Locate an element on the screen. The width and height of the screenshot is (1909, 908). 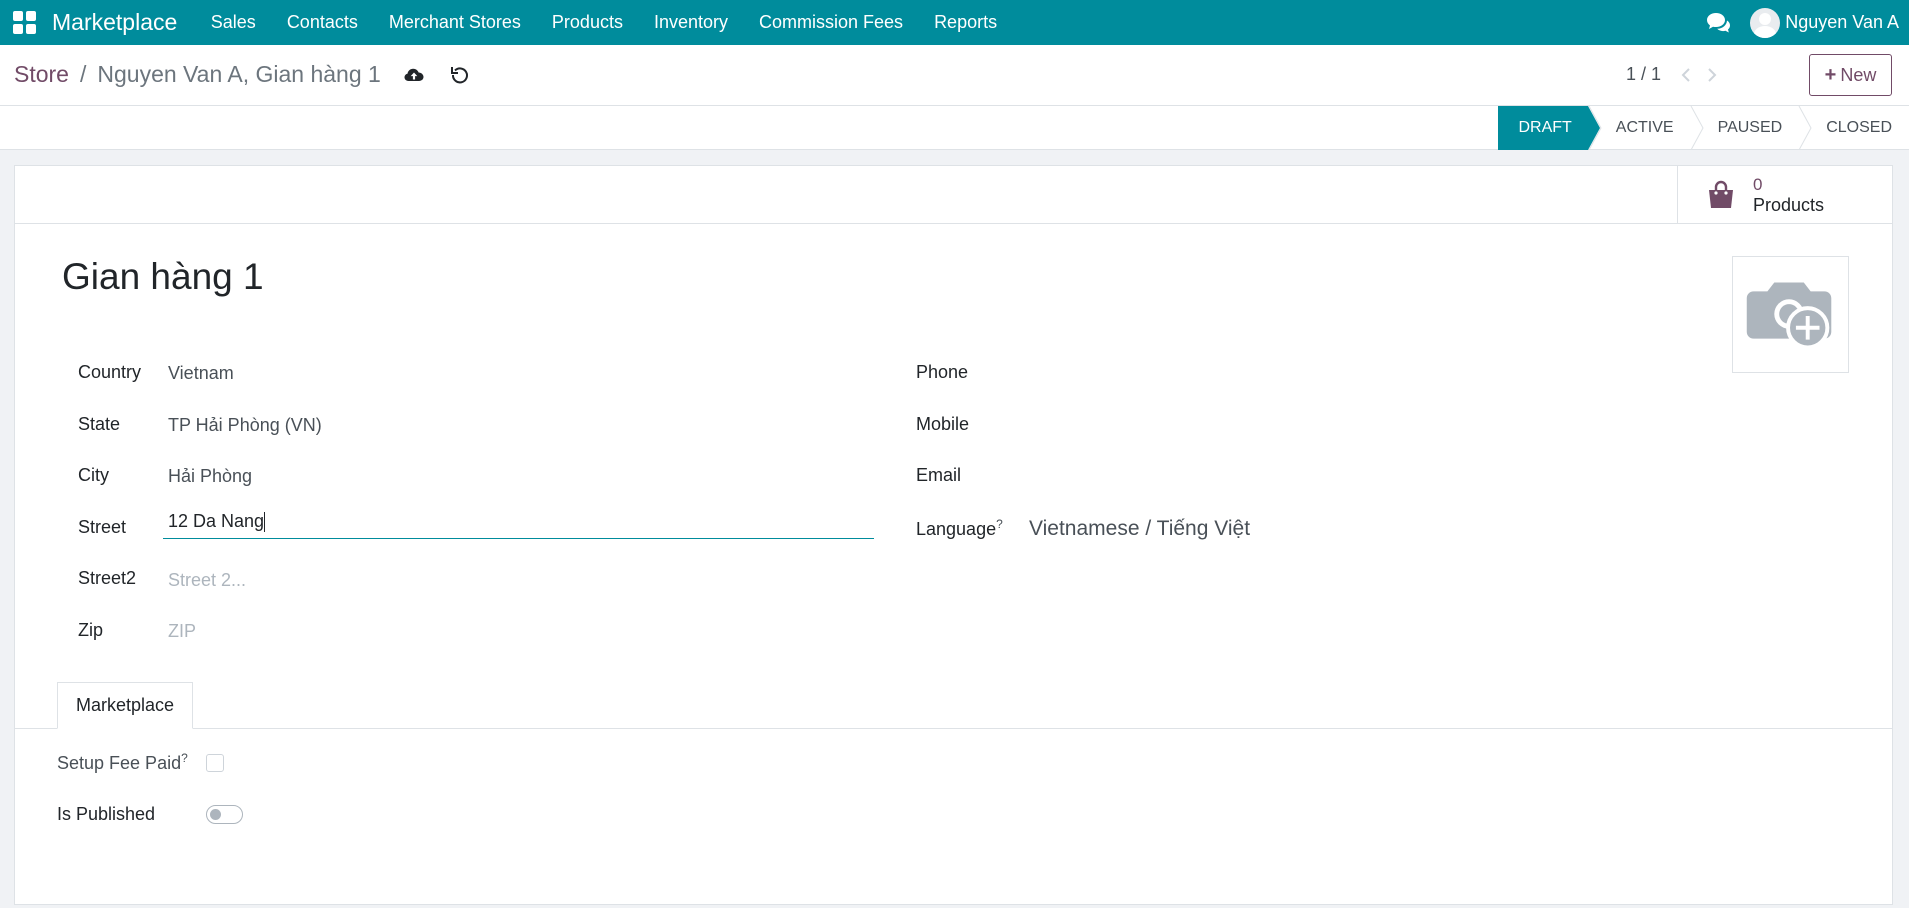
city-field: Hải Phòng is located at coordinates (210, 476).